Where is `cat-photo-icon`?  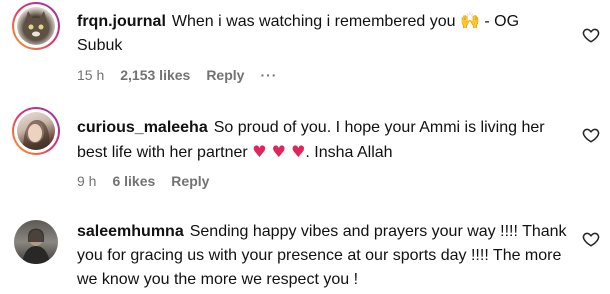 cat-photo-icon is located at coordinates (36, 25).